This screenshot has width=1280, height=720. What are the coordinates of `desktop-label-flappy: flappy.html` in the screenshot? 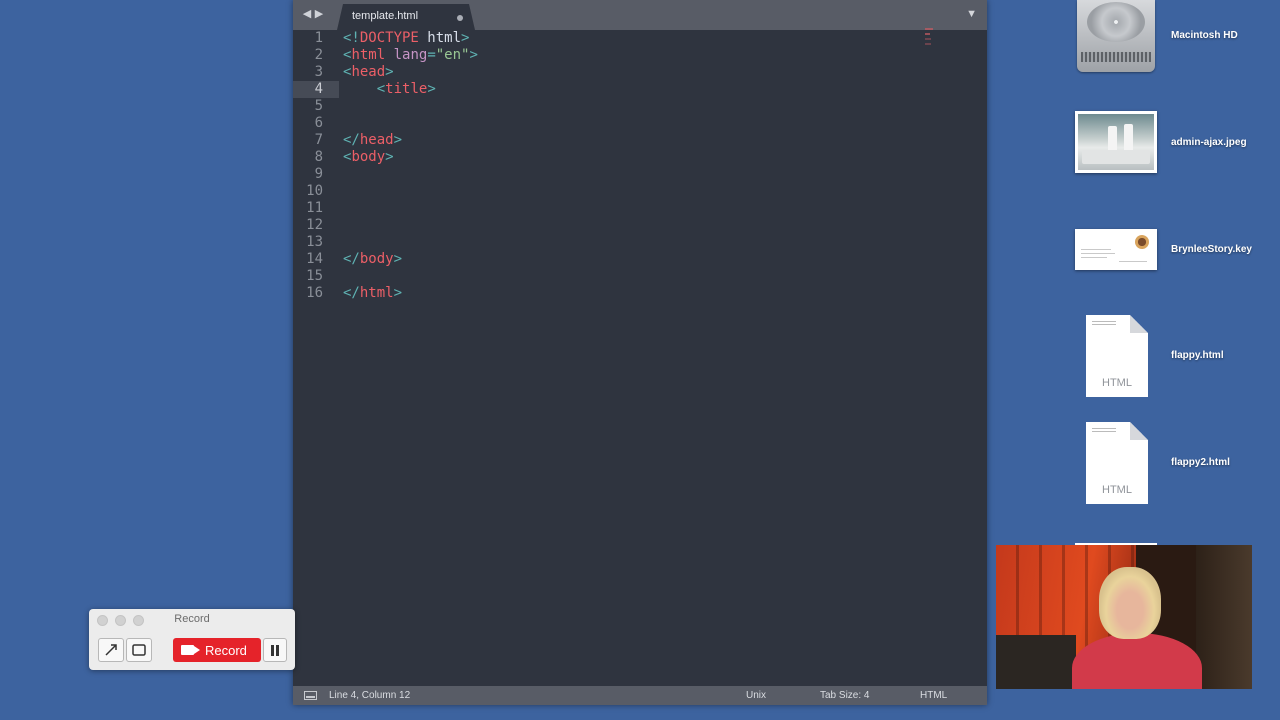 It's located at (1197, 355).